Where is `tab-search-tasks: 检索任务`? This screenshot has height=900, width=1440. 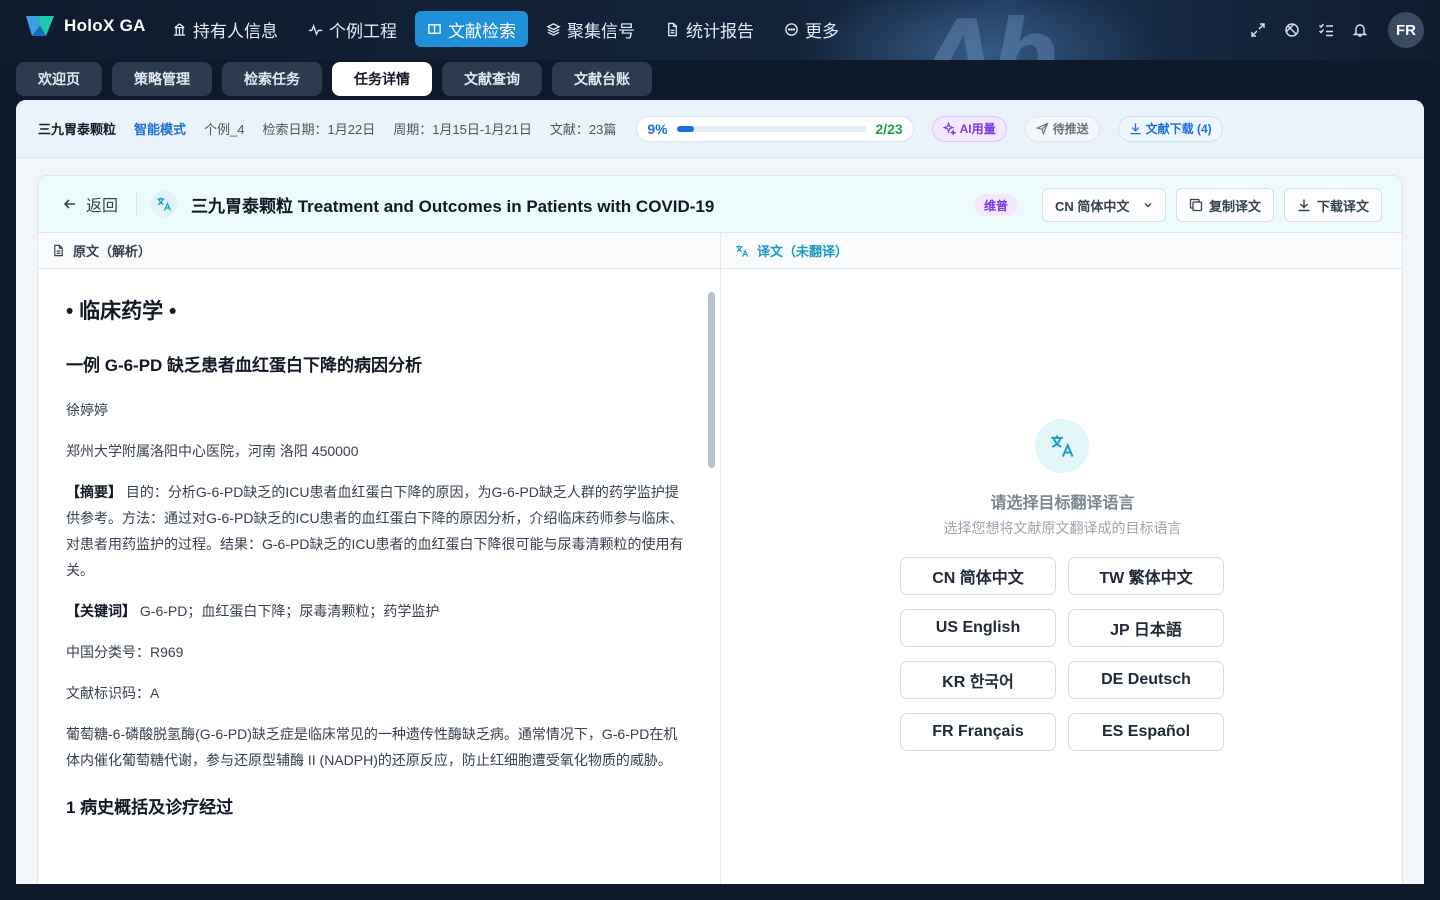
tab-search-tasks: 检索任务 is located at coordinates (272, 79).